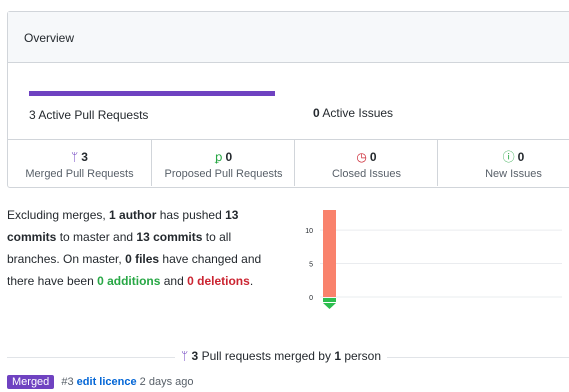 Image resolution: width=569 pixels, height=392 pixels. I want to click on issue-closed-icon: ◷, so click(361, 157).